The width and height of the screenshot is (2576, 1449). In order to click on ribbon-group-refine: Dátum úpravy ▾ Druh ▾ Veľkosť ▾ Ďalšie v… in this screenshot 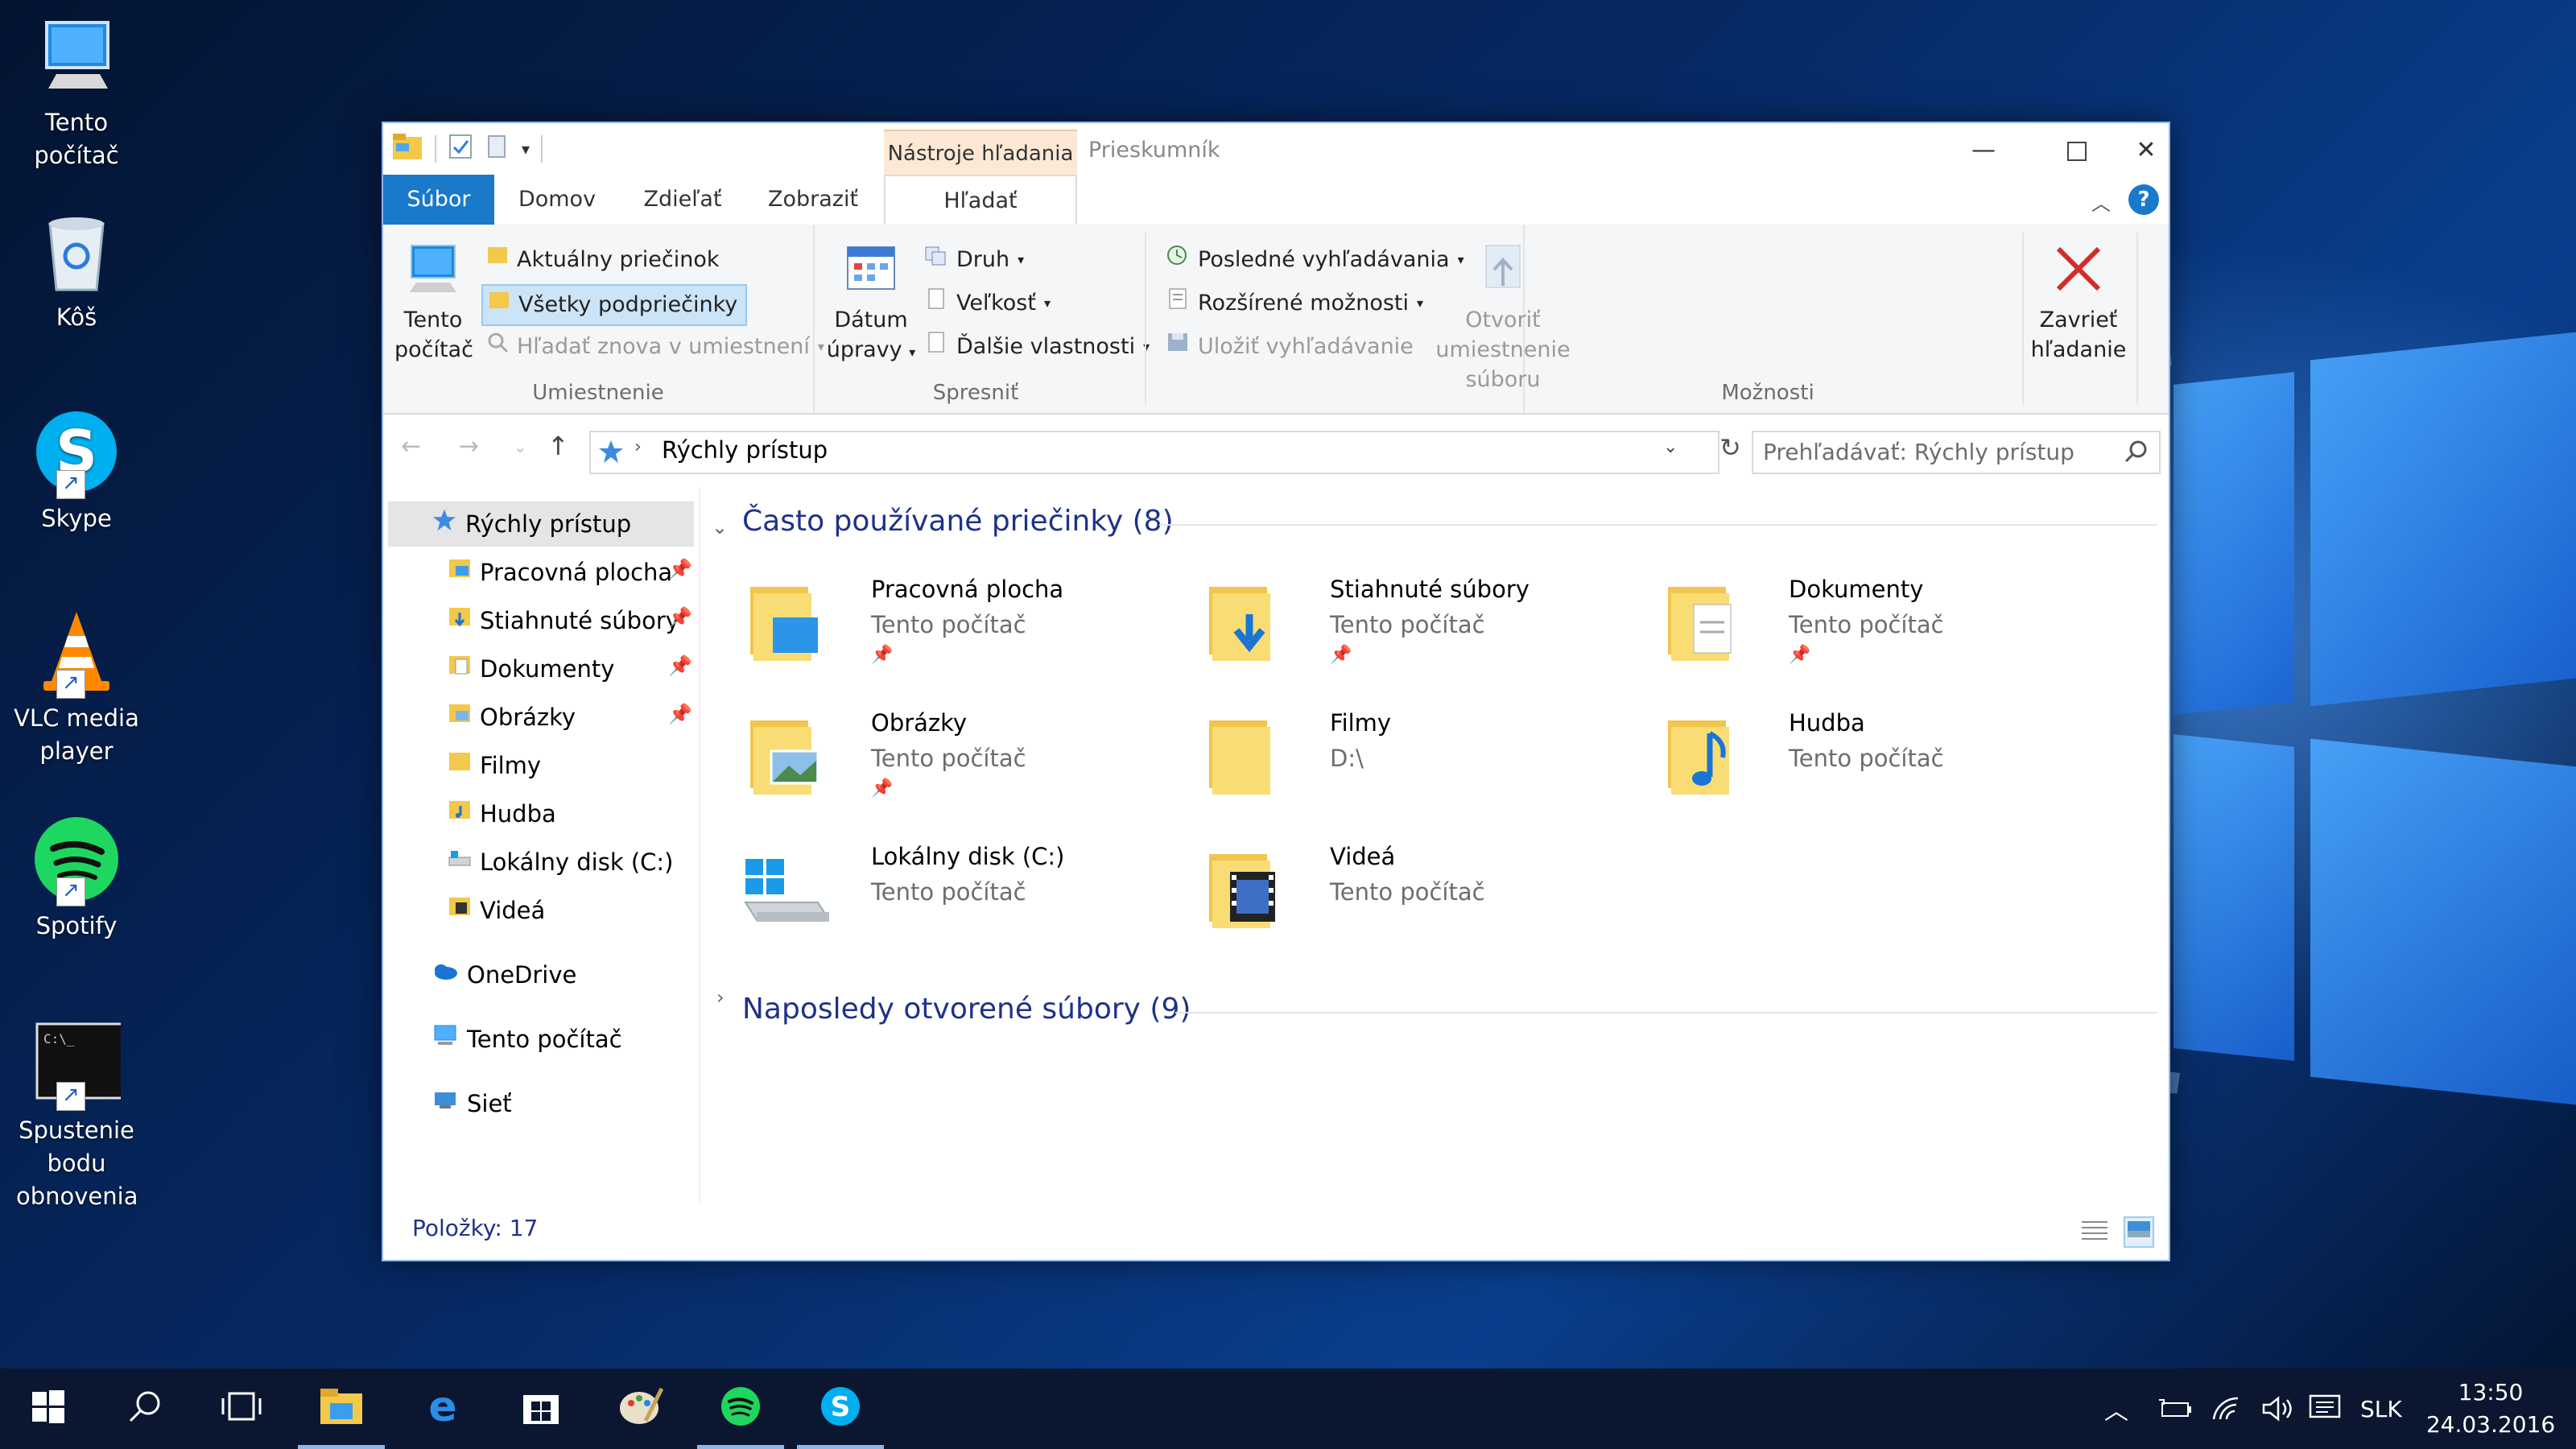, I will do `click(1193, 319)`.